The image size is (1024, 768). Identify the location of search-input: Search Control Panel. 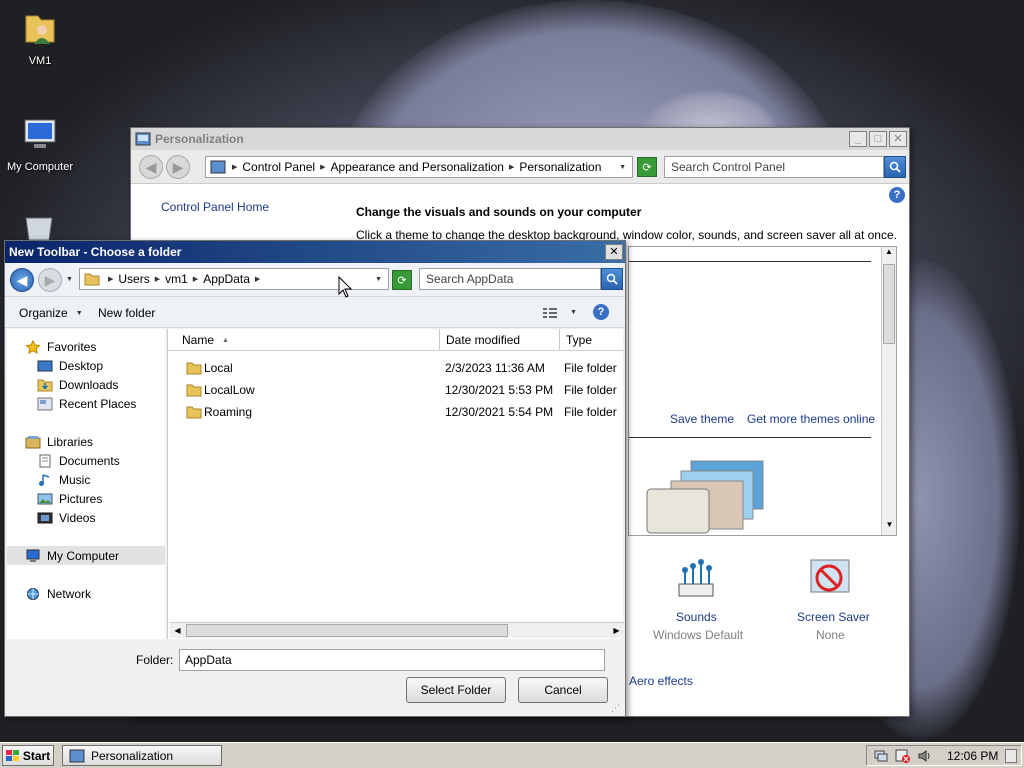
(774, 167).